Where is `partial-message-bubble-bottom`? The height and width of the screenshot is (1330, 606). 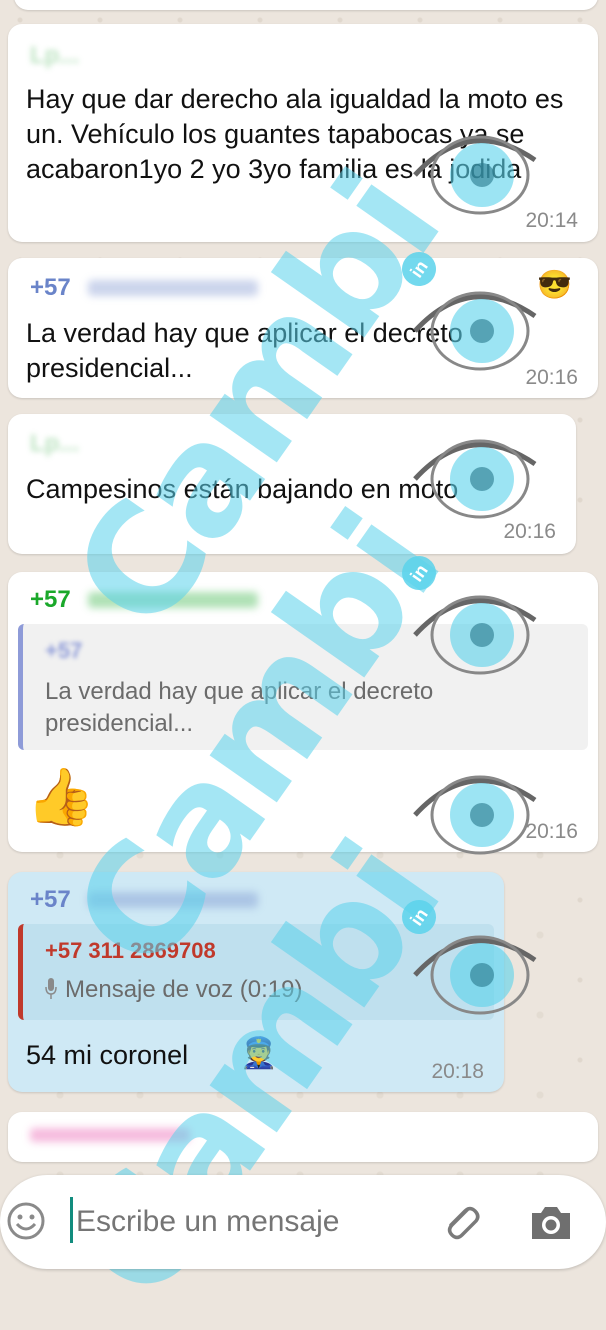 partial-message-bubble-bottom is located at coordinates (303, 1137).